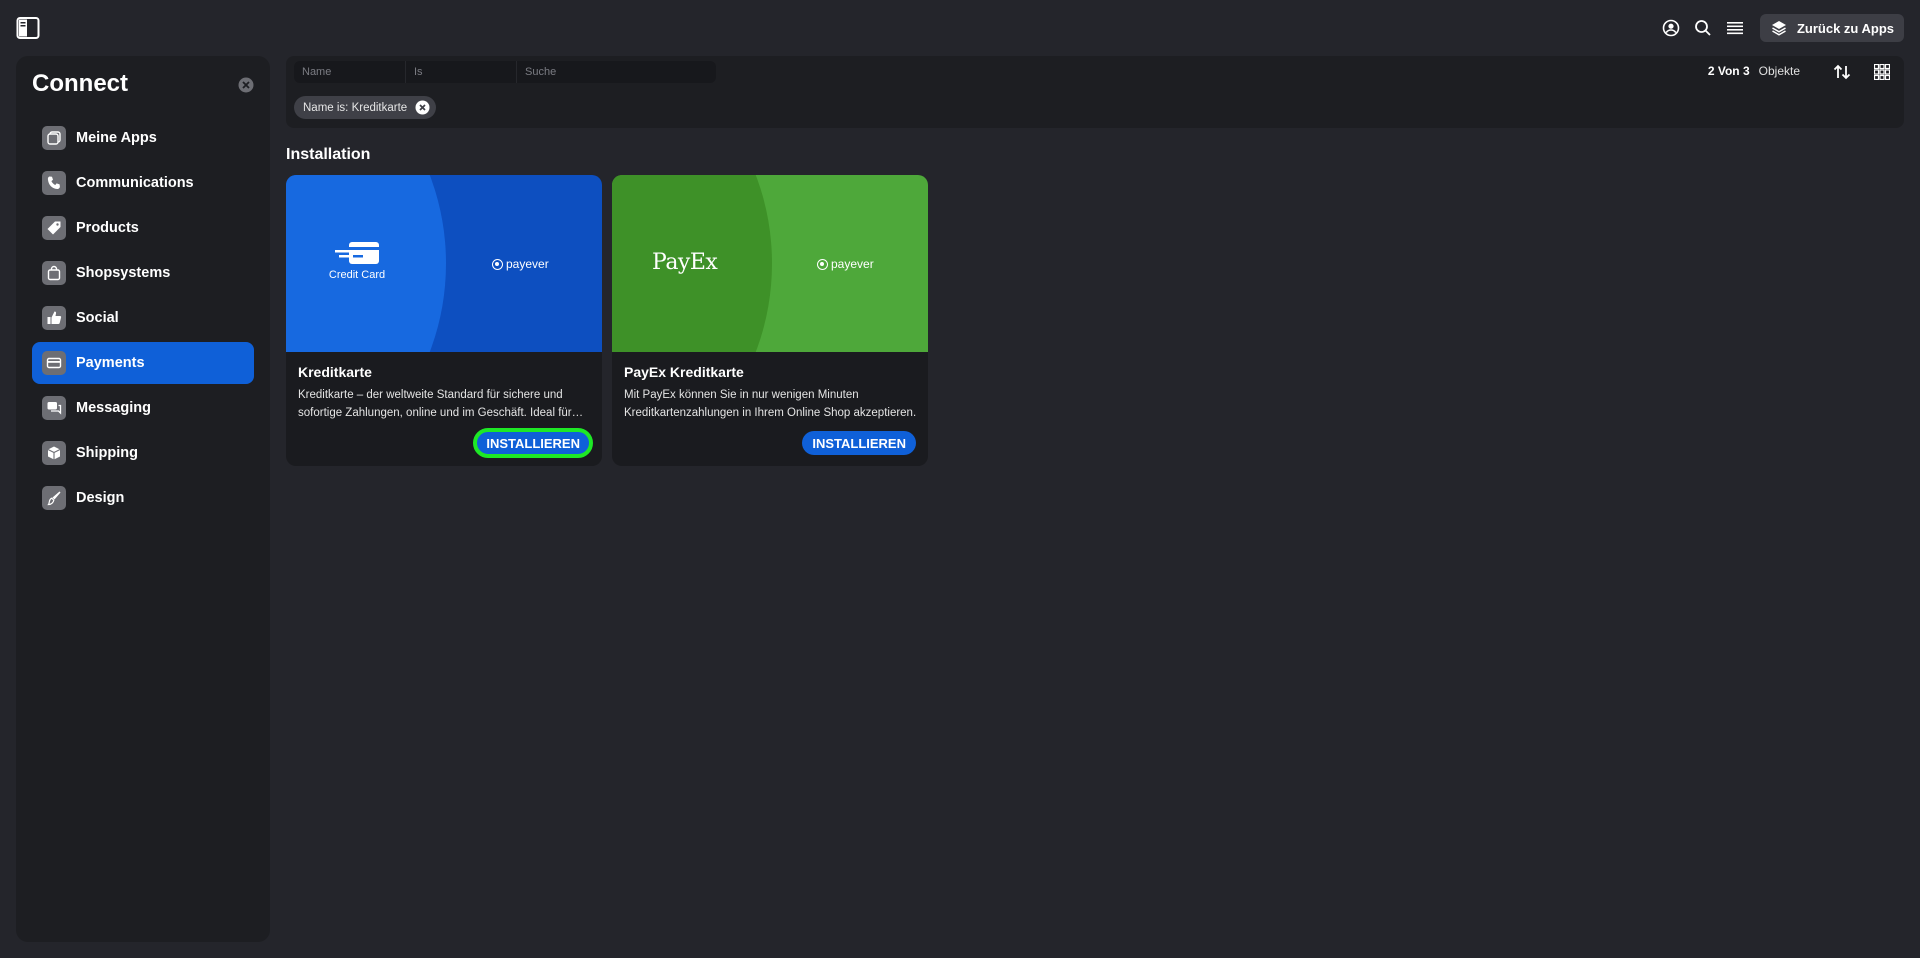 This screenshot has height=958, width=1920. I want to click on sort-icon, so click(1842, 72).